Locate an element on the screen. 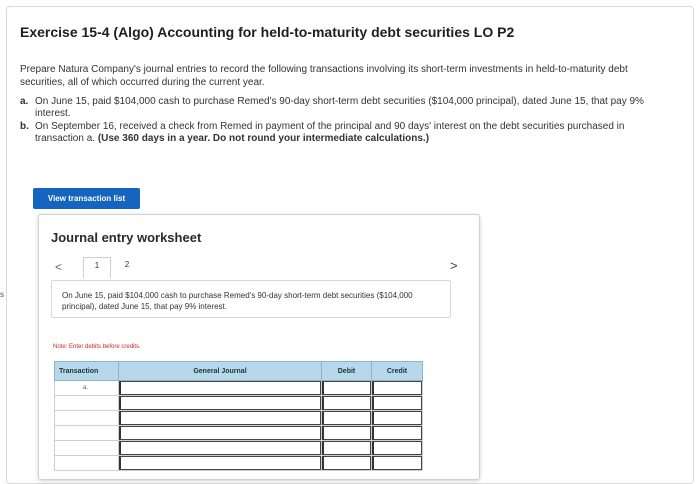 This screenshot has width=700, height=484. edge-mark: s is located at coordinates (2, 294).